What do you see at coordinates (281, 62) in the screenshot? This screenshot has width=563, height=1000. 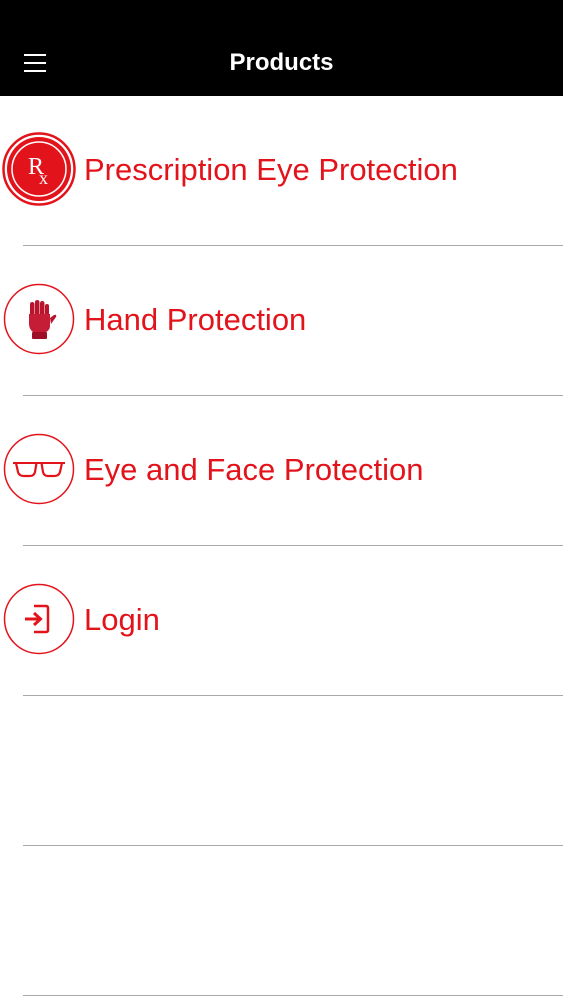 I see `page-title: Products` at bounding box center [281, 62].